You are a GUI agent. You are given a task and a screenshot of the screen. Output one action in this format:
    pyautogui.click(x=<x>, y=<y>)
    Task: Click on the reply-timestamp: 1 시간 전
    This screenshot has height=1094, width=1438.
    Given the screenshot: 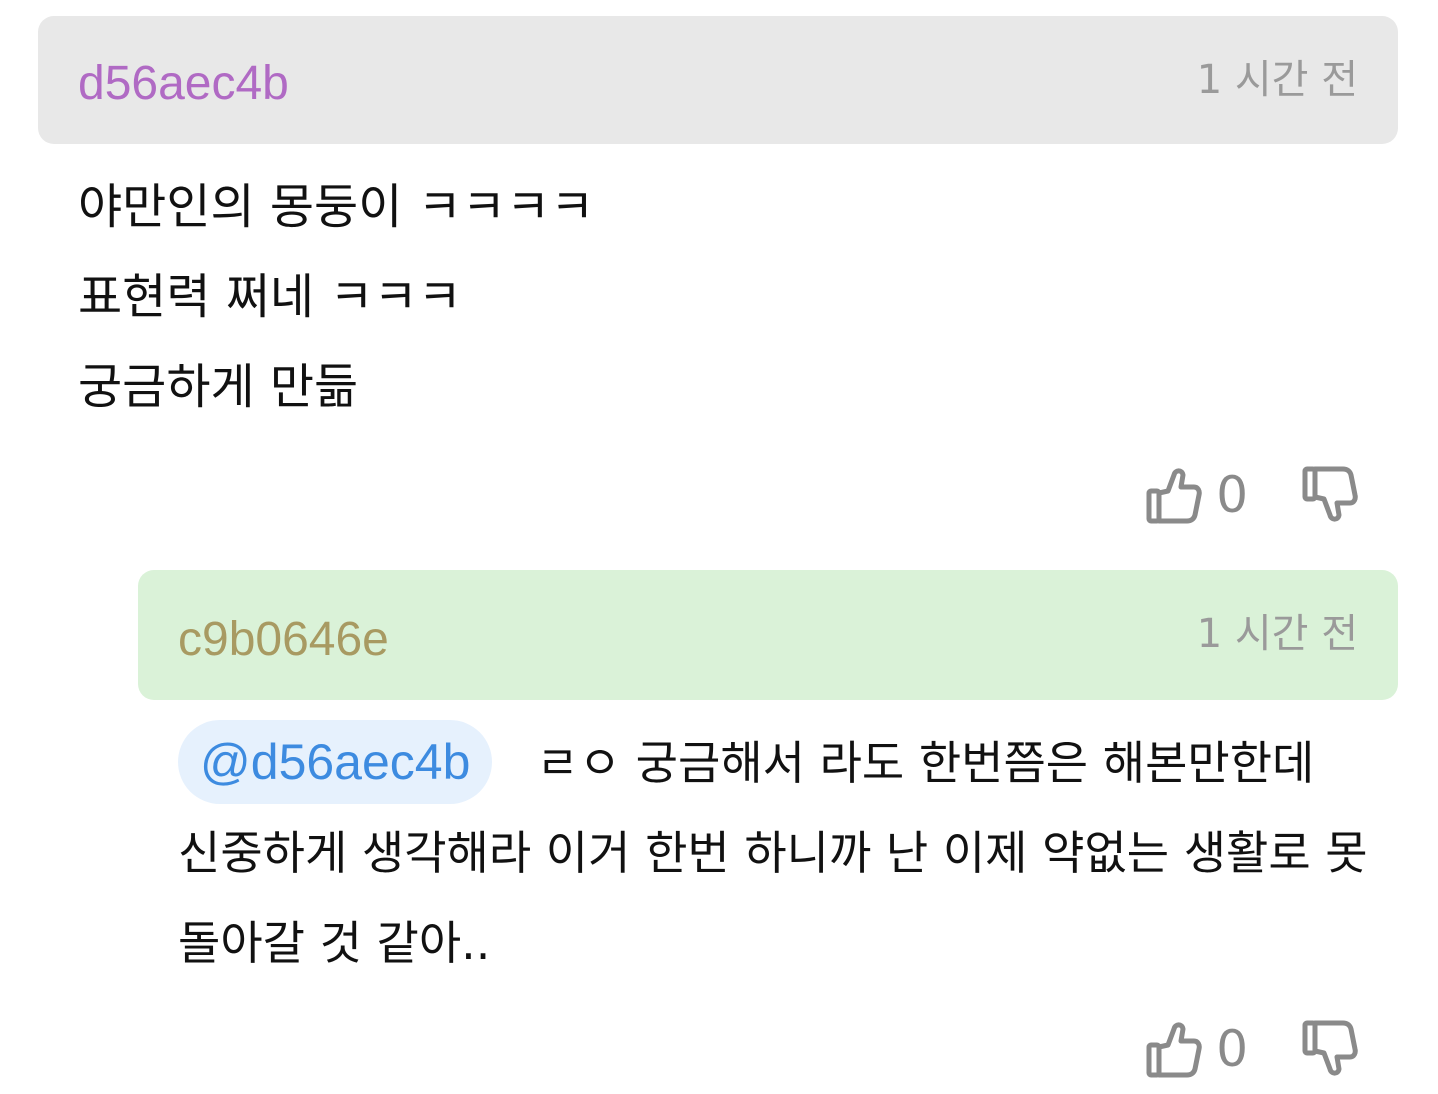 What is the action you would take?
    pyautogui.click(x=1277, y=634)
    